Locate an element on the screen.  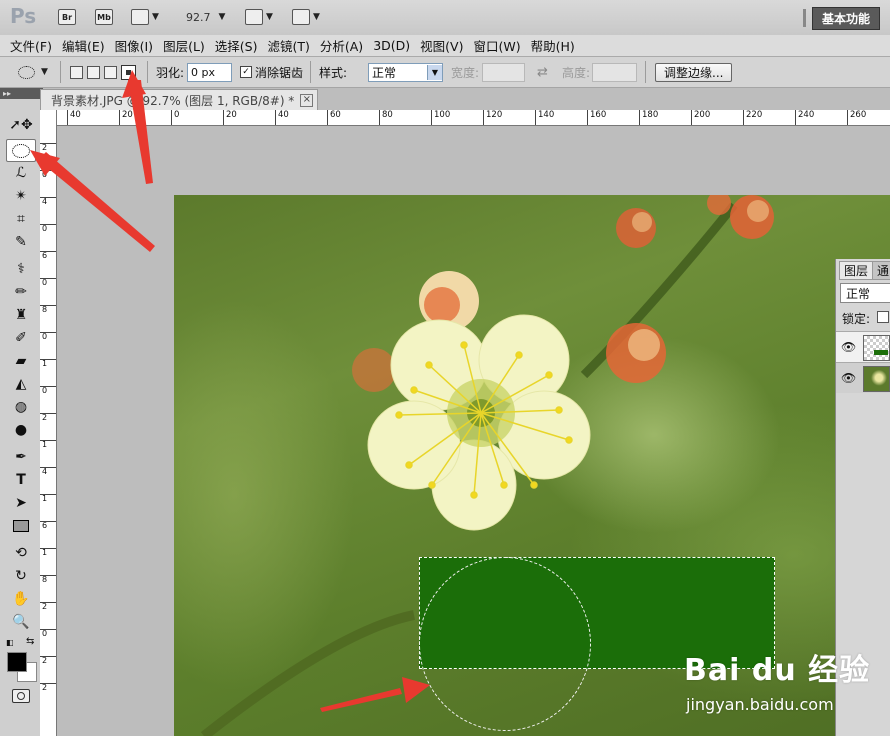
annotation-arrow-canvas is located at coordinates (361, 700).